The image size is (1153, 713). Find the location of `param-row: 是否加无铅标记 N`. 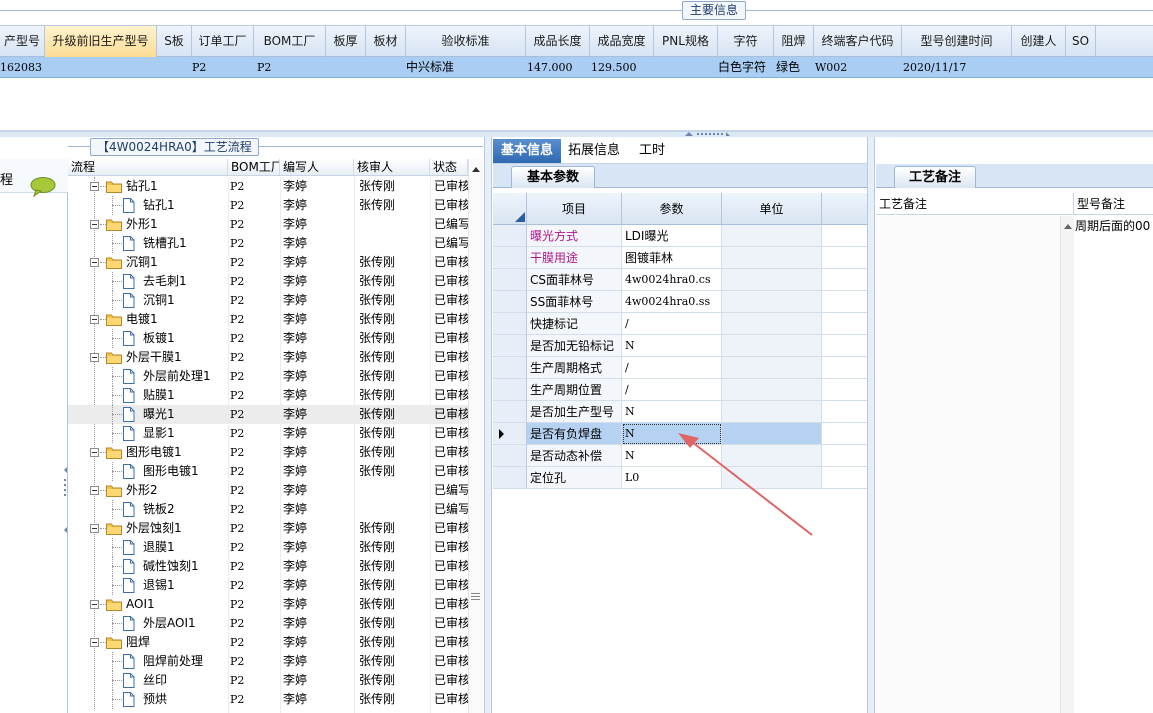

param-row: 是否加无铅标记 N is located at coordinates (681, 346).